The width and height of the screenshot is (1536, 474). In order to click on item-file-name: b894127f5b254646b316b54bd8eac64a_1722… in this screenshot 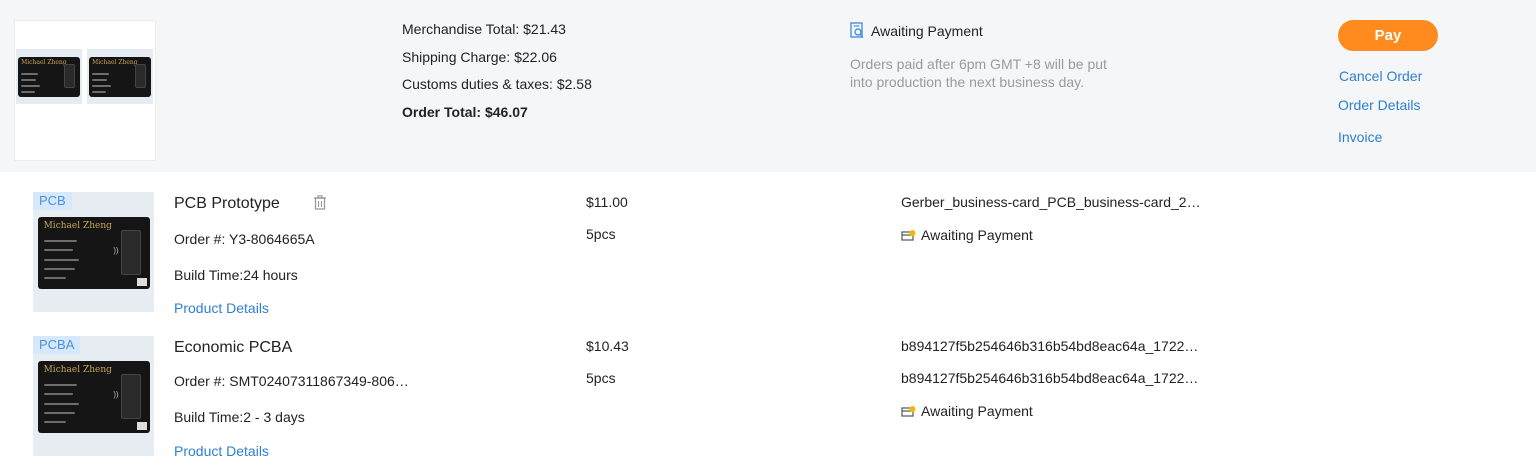, I will do `click(1049, 346)`.